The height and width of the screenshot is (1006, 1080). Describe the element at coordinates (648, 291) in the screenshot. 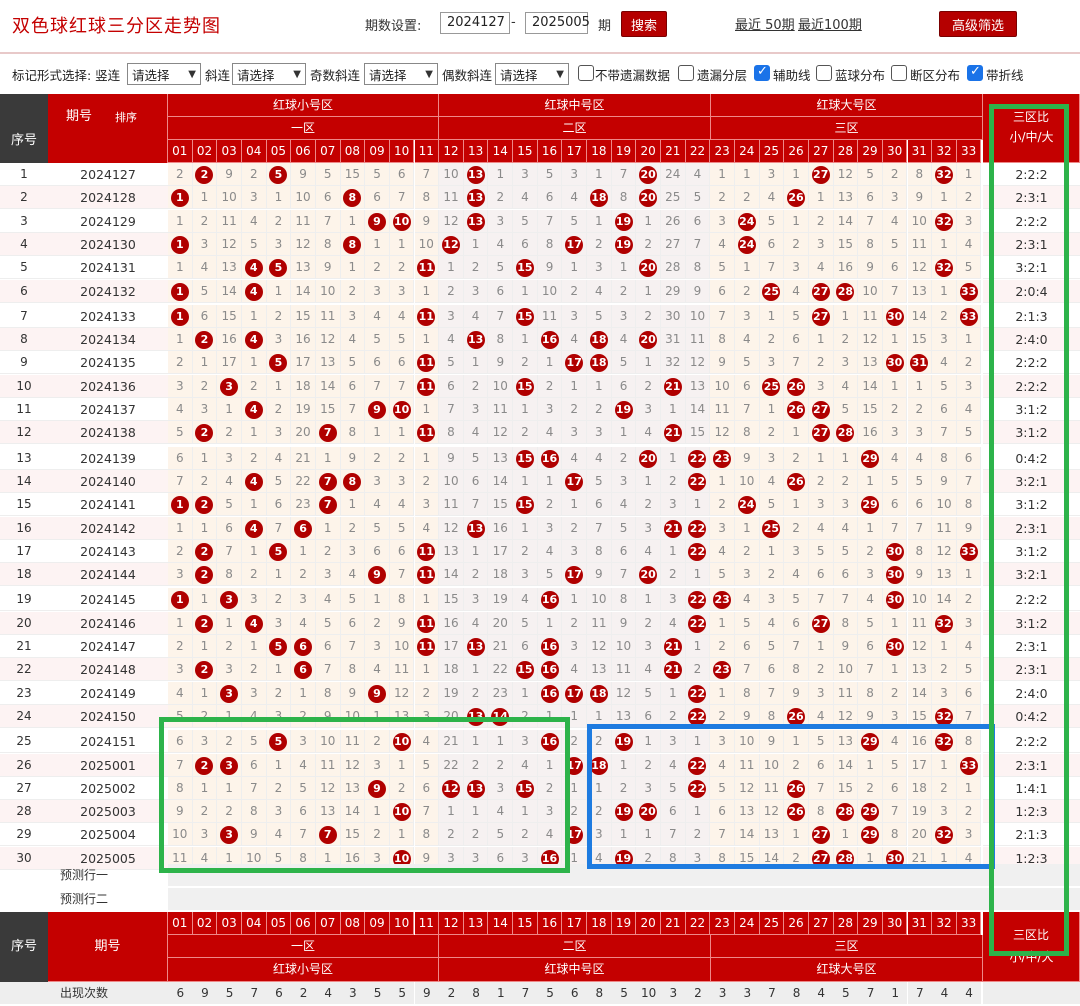

I see `cell-6-20: 1` at that location.